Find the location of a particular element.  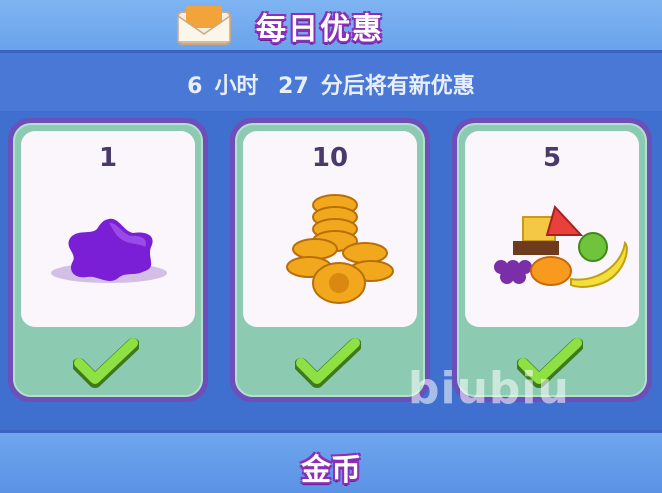

offer-countdown: 6 小时 27 分后将有新优惠 is located at coordinates (331, 84).